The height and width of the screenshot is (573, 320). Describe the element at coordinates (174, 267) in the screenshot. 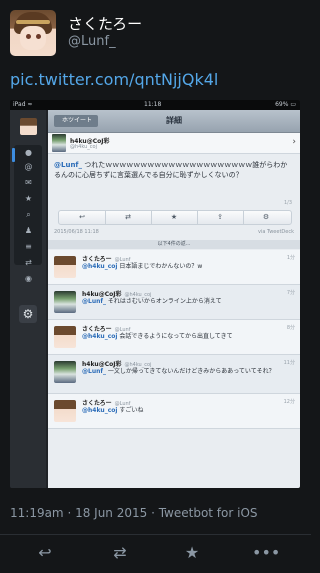

I see `list-item: さくたろー @Lunf_ 1分 @h4ku_coj 日本語まじでわかんないの？w` at that location.